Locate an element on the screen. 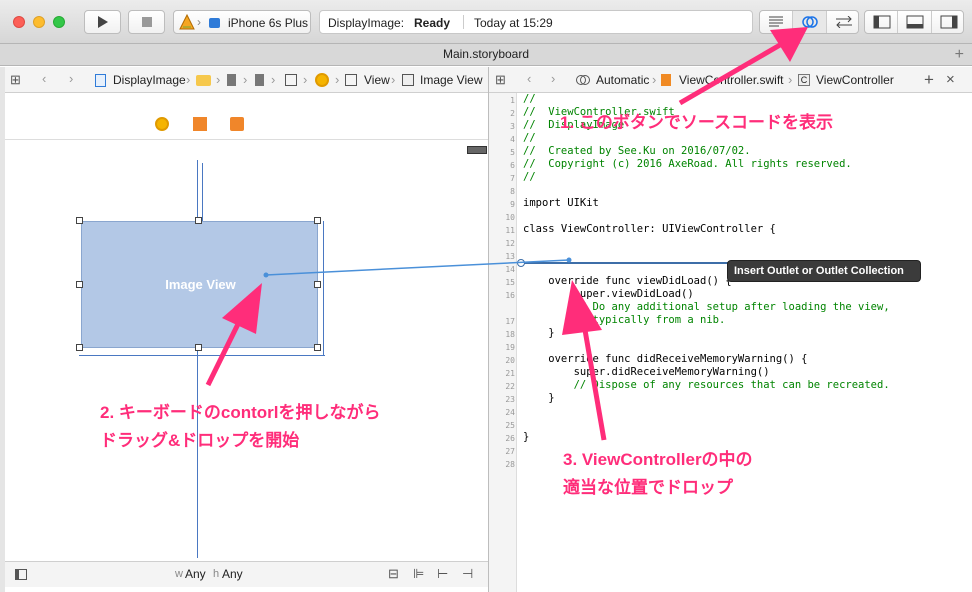  step2-arrow-shaft is located at coordinates (224, 352).